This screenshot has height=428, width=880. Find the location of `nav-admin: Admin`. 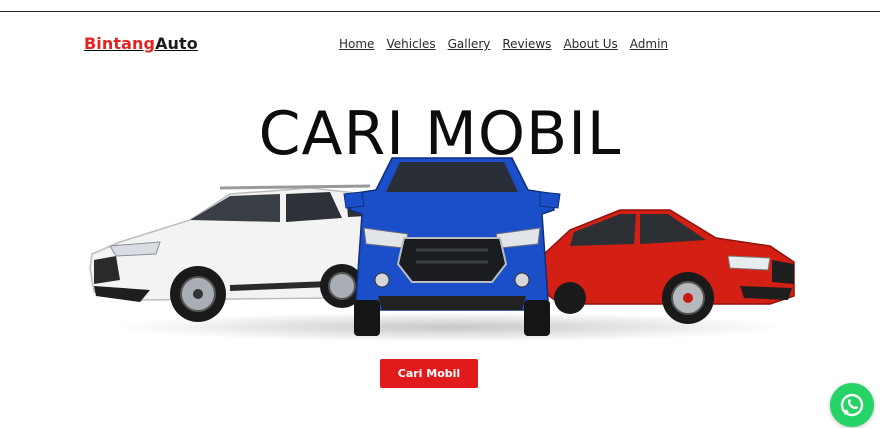

nav-admin: Admin is located at coordinates (649, 44).